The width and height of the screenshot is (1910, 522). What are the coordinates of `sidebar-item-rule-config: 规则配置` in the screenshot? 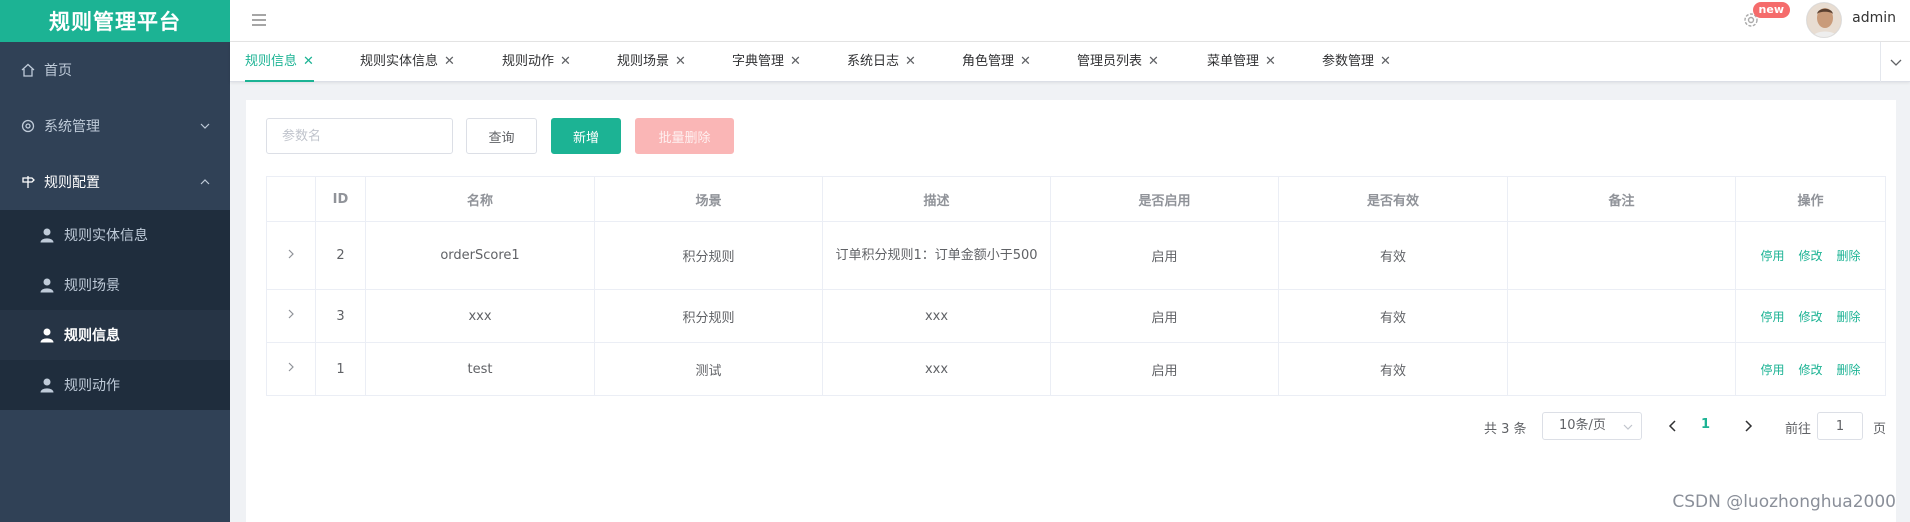 It's located at (115, 182).